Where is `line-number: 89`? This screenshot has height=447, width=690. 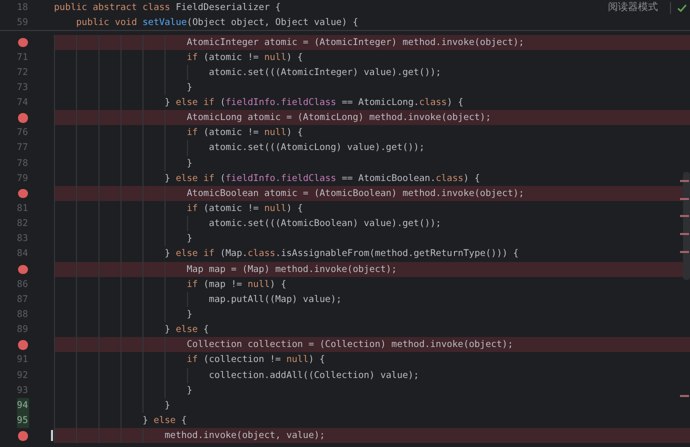 line-number: 89 is located at coordinates (22, 330).